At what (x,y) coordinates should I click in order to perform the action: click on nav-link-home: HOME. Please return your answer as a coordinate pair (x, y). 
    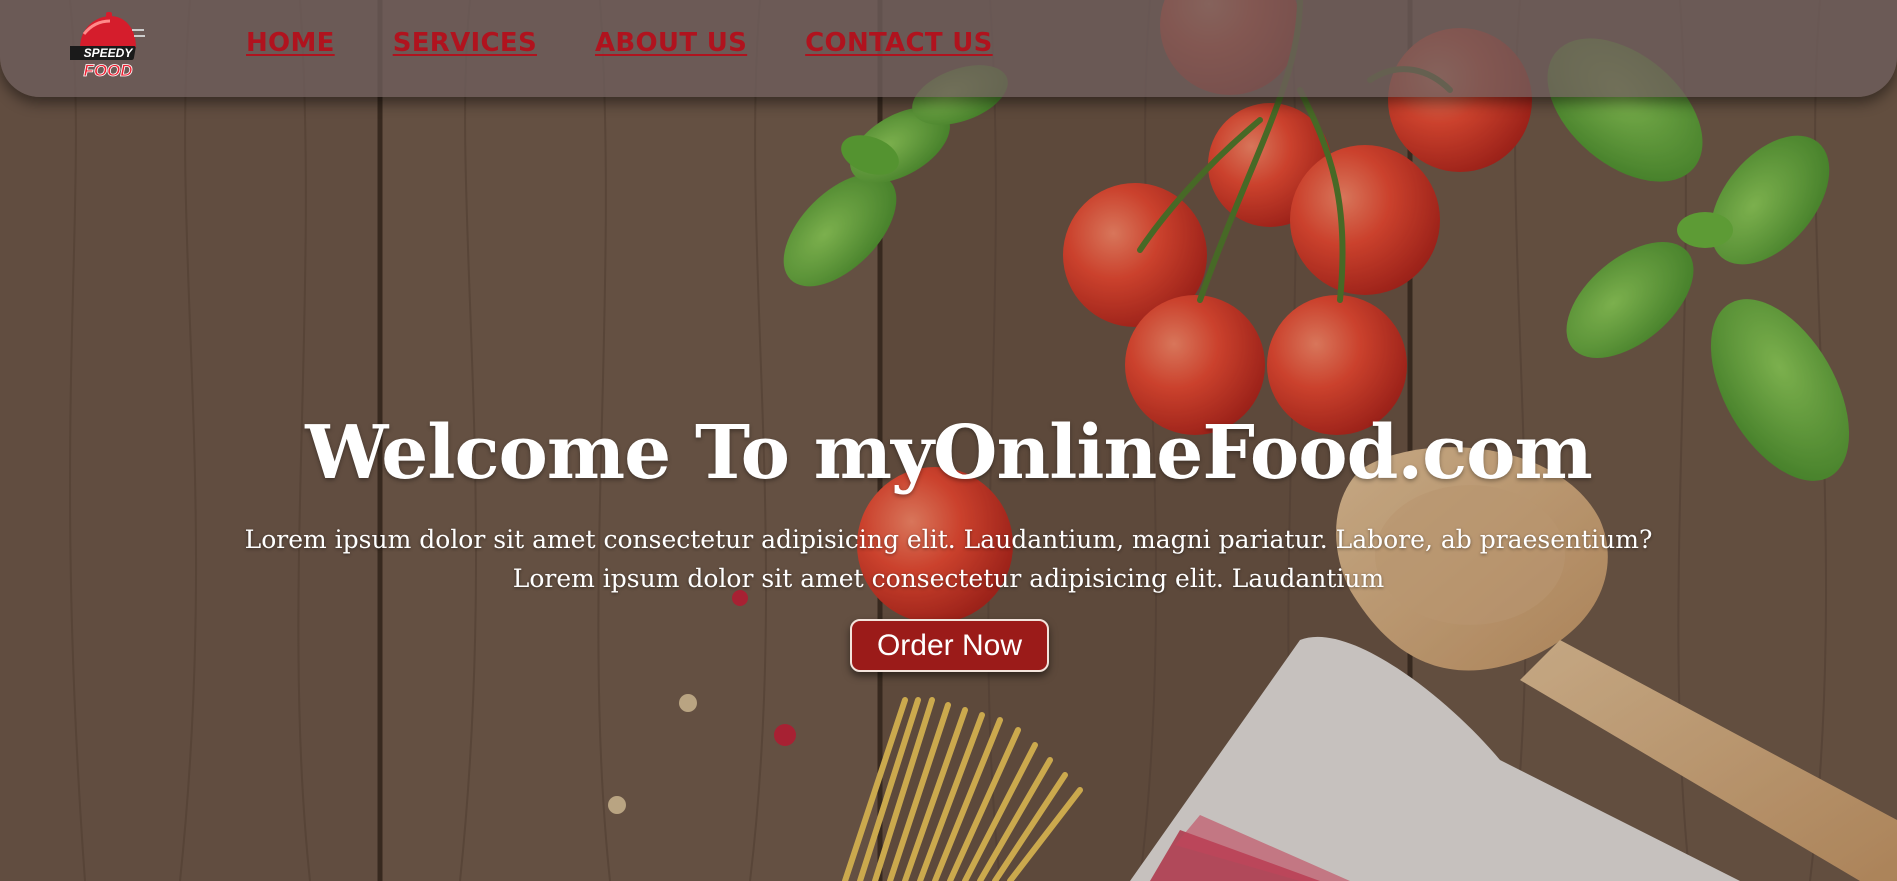
    Looking at the image, I should click on (290, 43).